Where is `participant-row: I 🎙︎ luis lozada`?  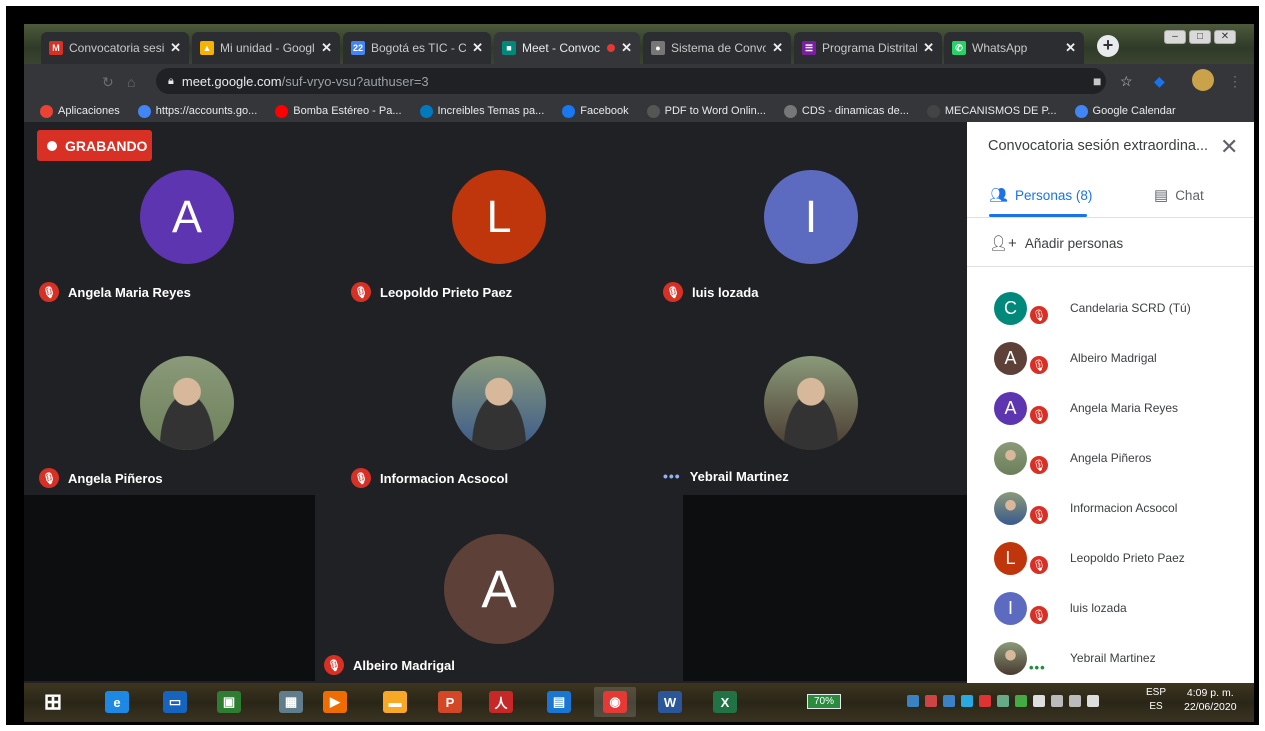
participant-row: I 🎙︎ luis lozada is located at coordinates (1110, 617).